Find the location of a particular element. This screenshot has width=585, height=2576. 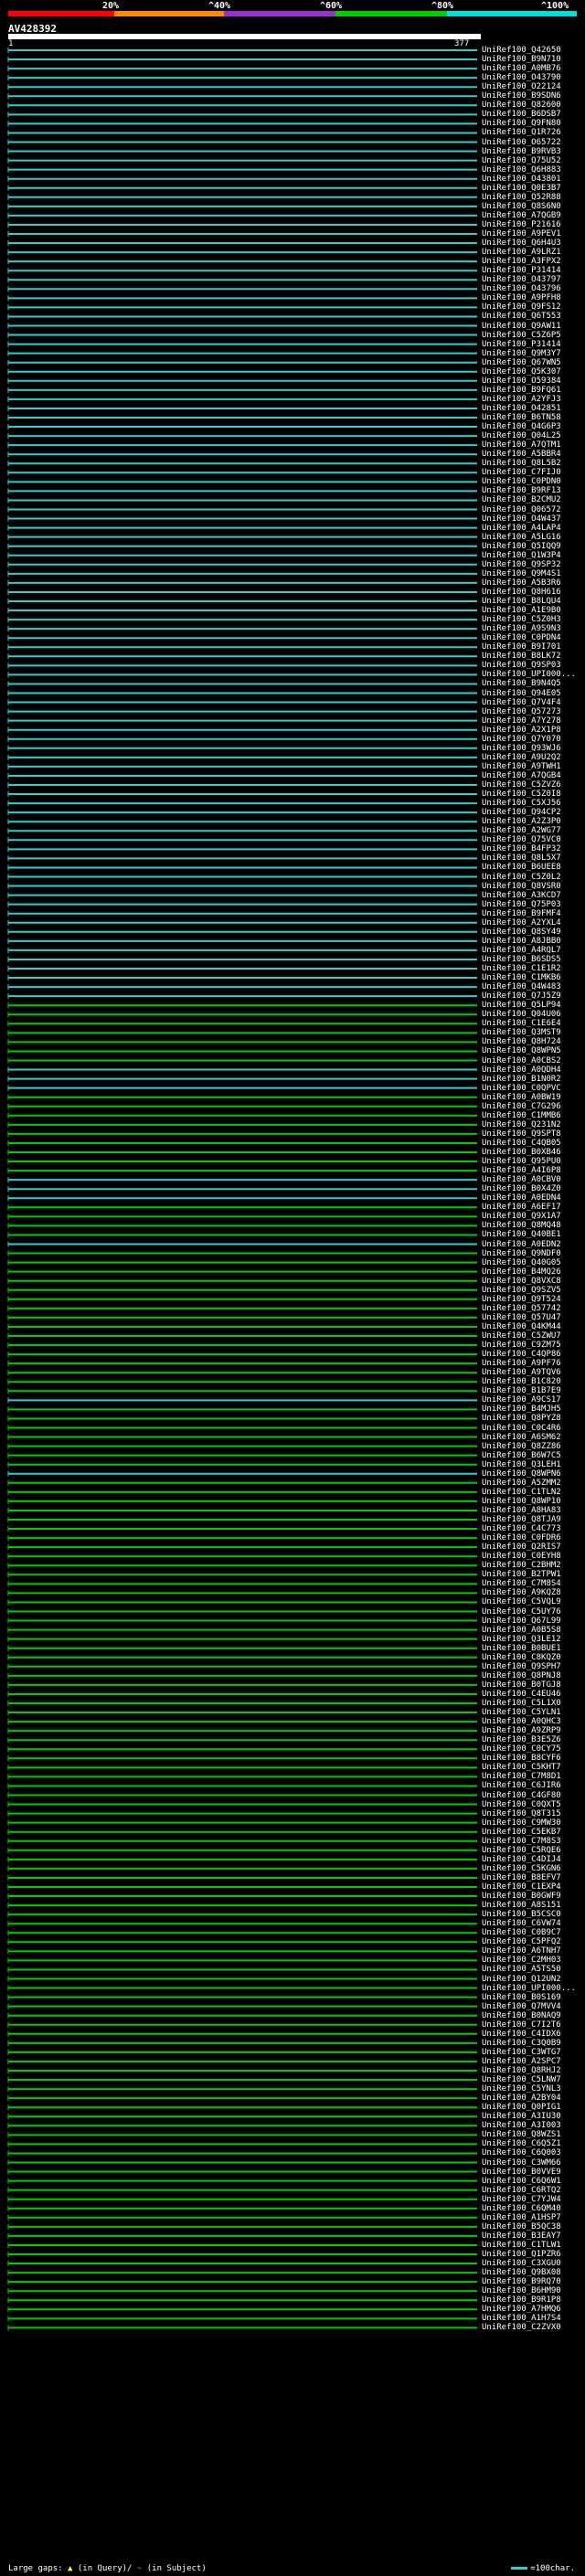

hit-label: UniRef100_C6Q6W1 is located at coordinates (521, 2181).